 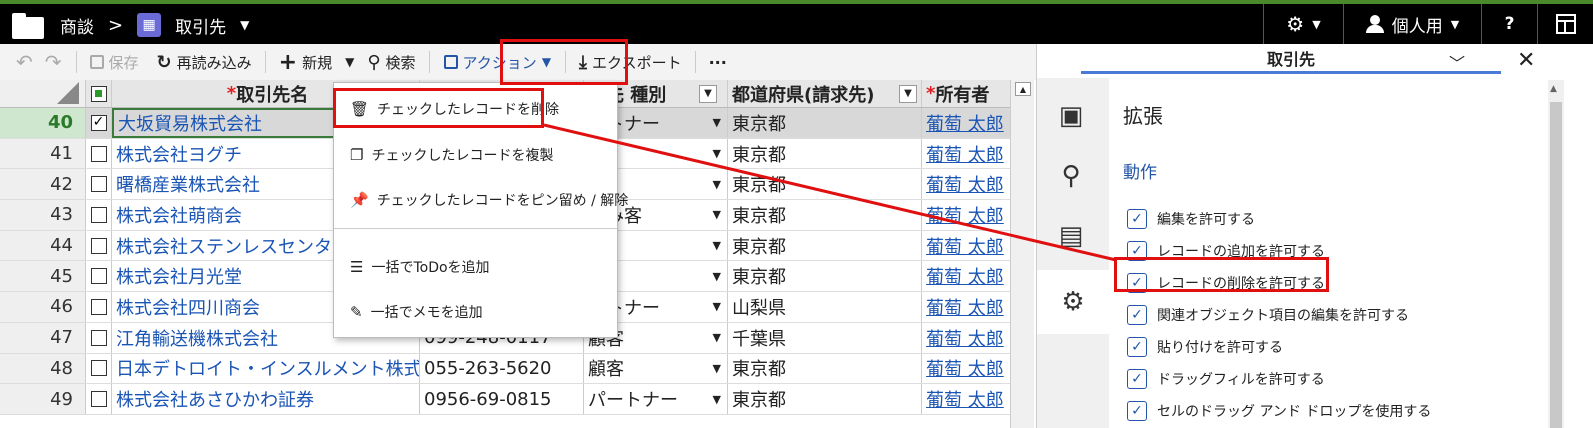 I want to click on annotation-arrow, so click(x=830, y=192).